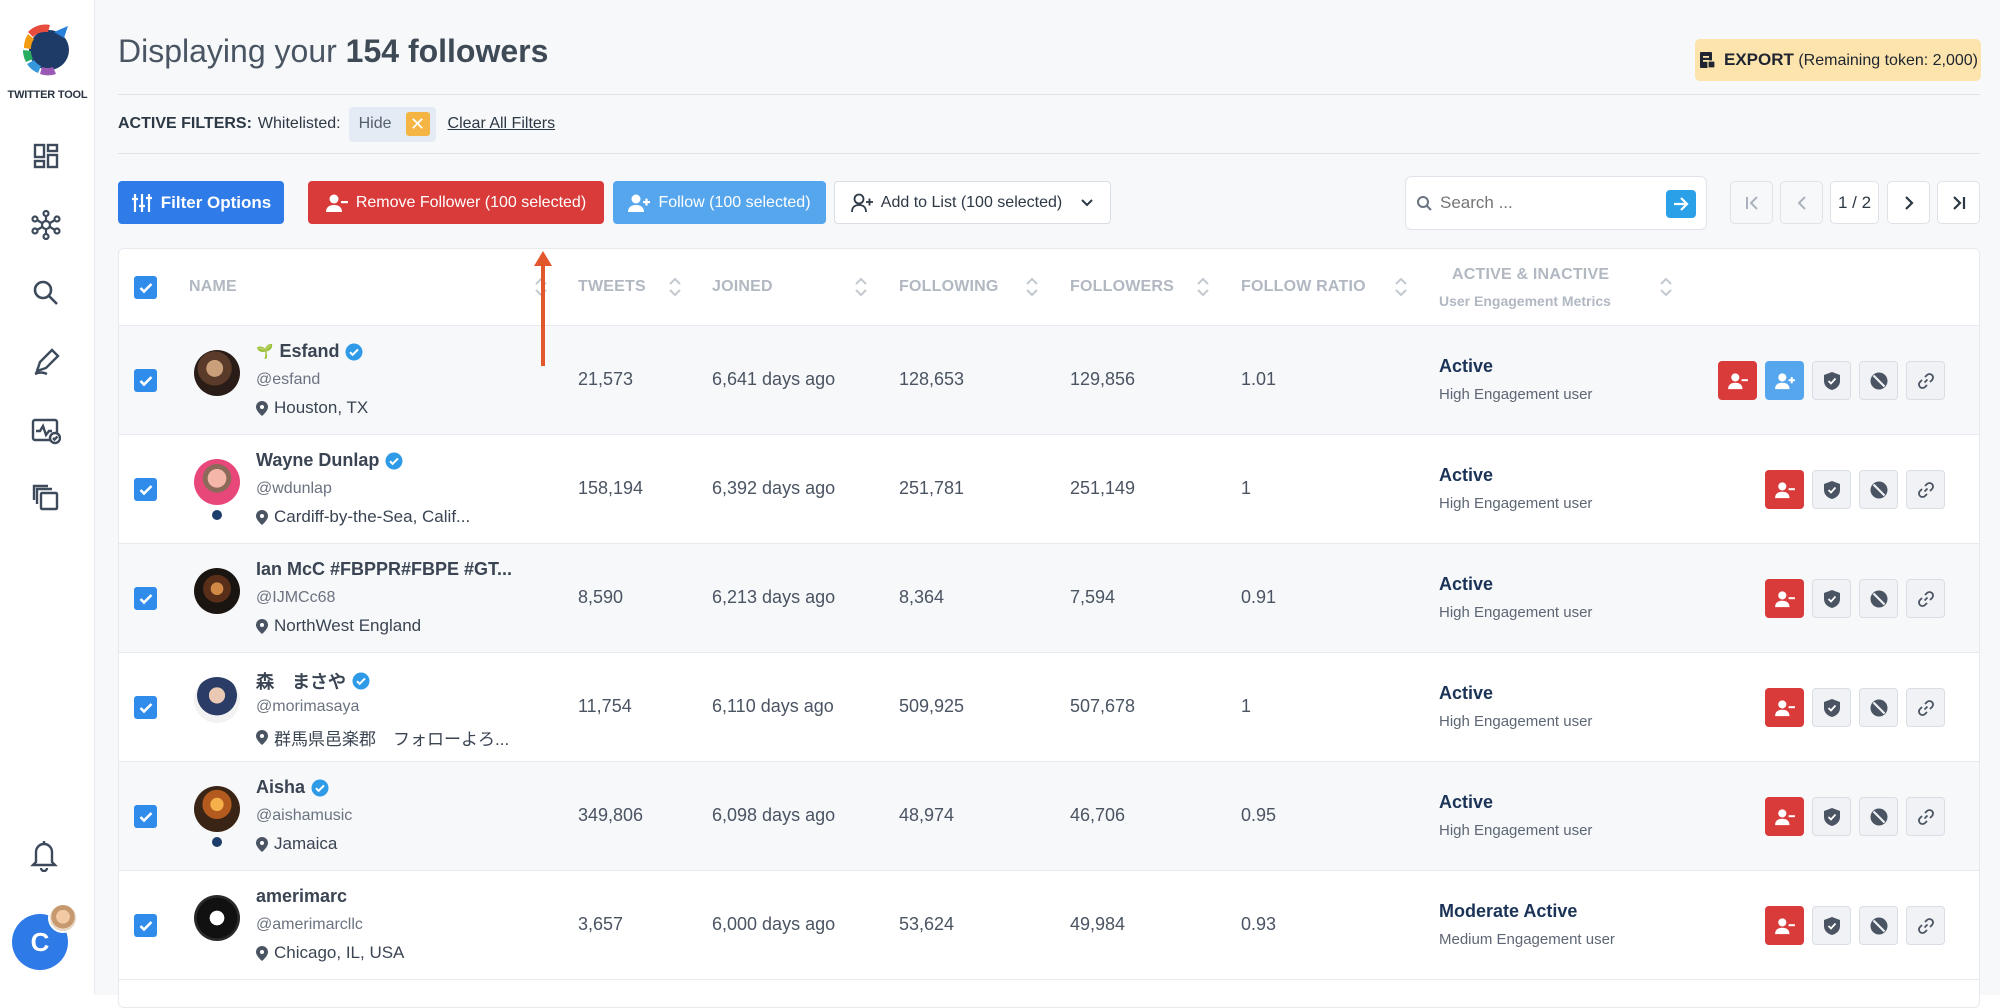  Describe the element at coordinates (1888, 60) in the screenshot. I see `export-token-note: (Remaining token: 2,000)` at that location.